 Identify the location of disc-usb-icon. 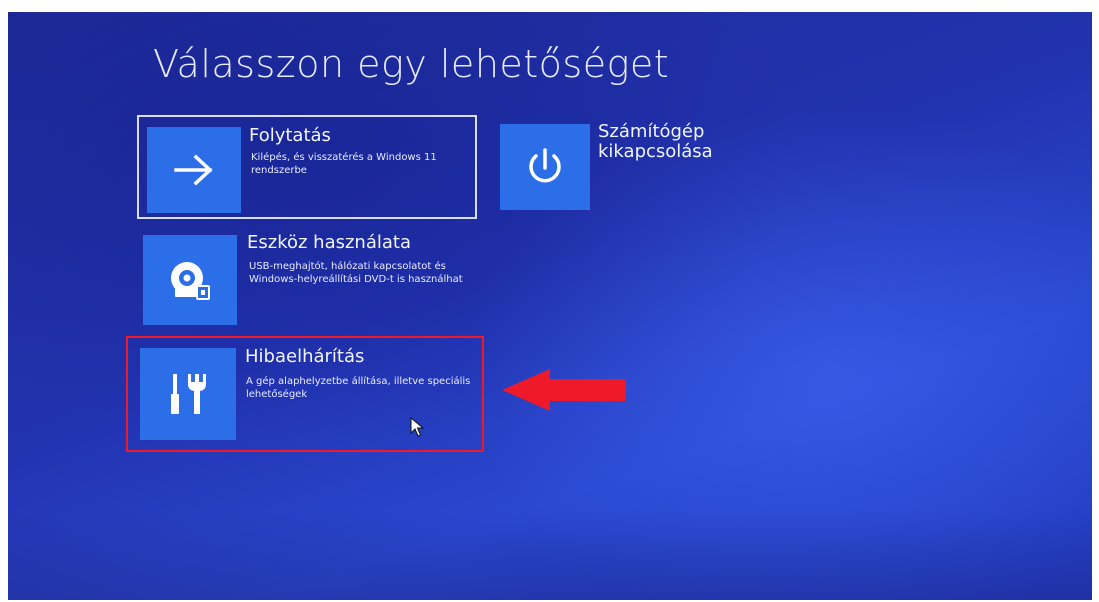
(190, 280).